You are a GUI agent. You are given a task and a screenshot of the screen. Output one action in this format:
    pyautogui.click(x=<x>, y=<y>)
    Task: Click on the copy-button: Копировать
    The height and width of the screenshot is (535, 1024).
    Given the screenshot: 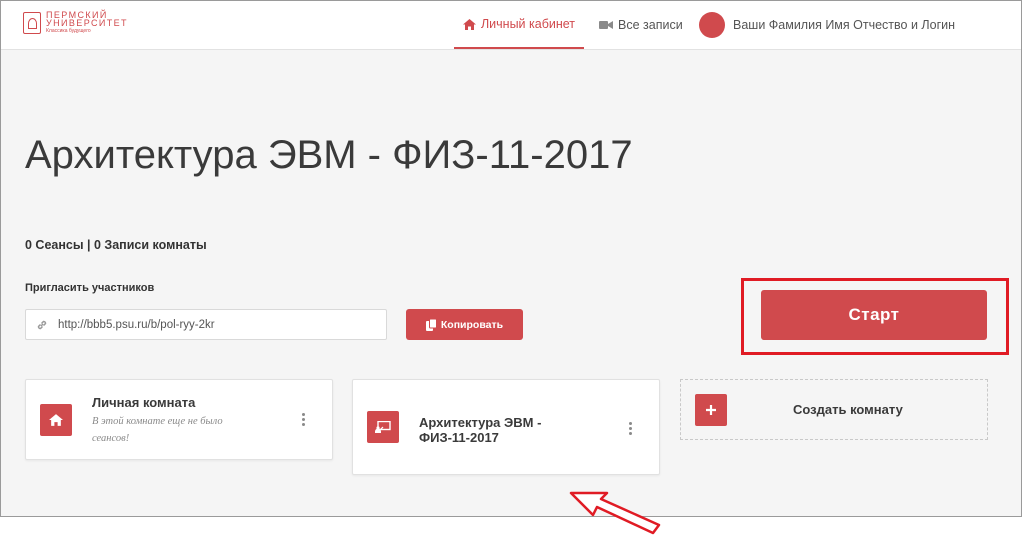 What is the action you would take?
    pyautogui.click(x=464, y=324)
    